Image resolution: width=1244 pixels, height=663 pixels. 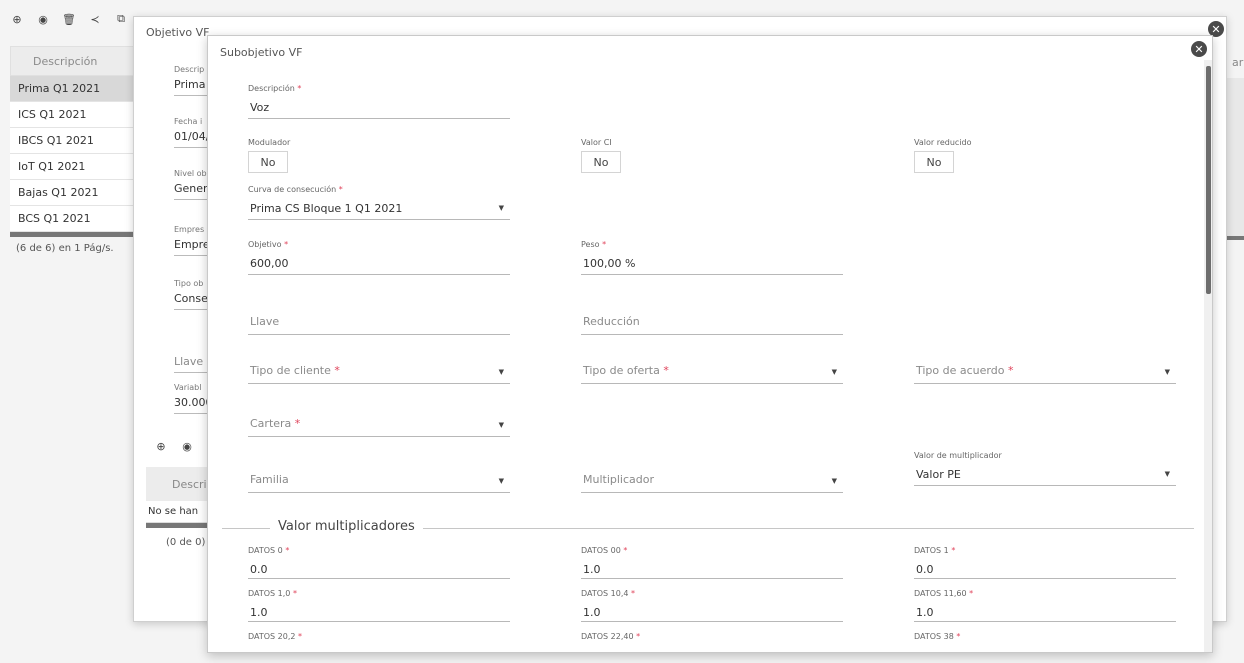 I want to click on peso-field: Peso * 100,00 %, so click(x=712, y=257).